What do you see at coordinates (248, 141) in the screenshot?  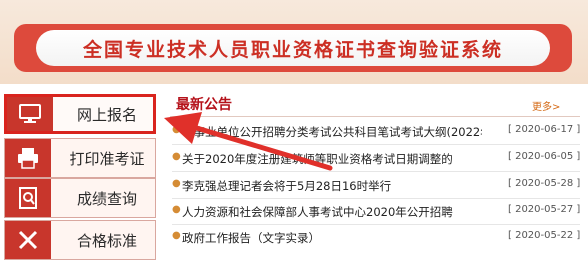 I see `annotation-arrow-icon` at bounding box center [248, 141].